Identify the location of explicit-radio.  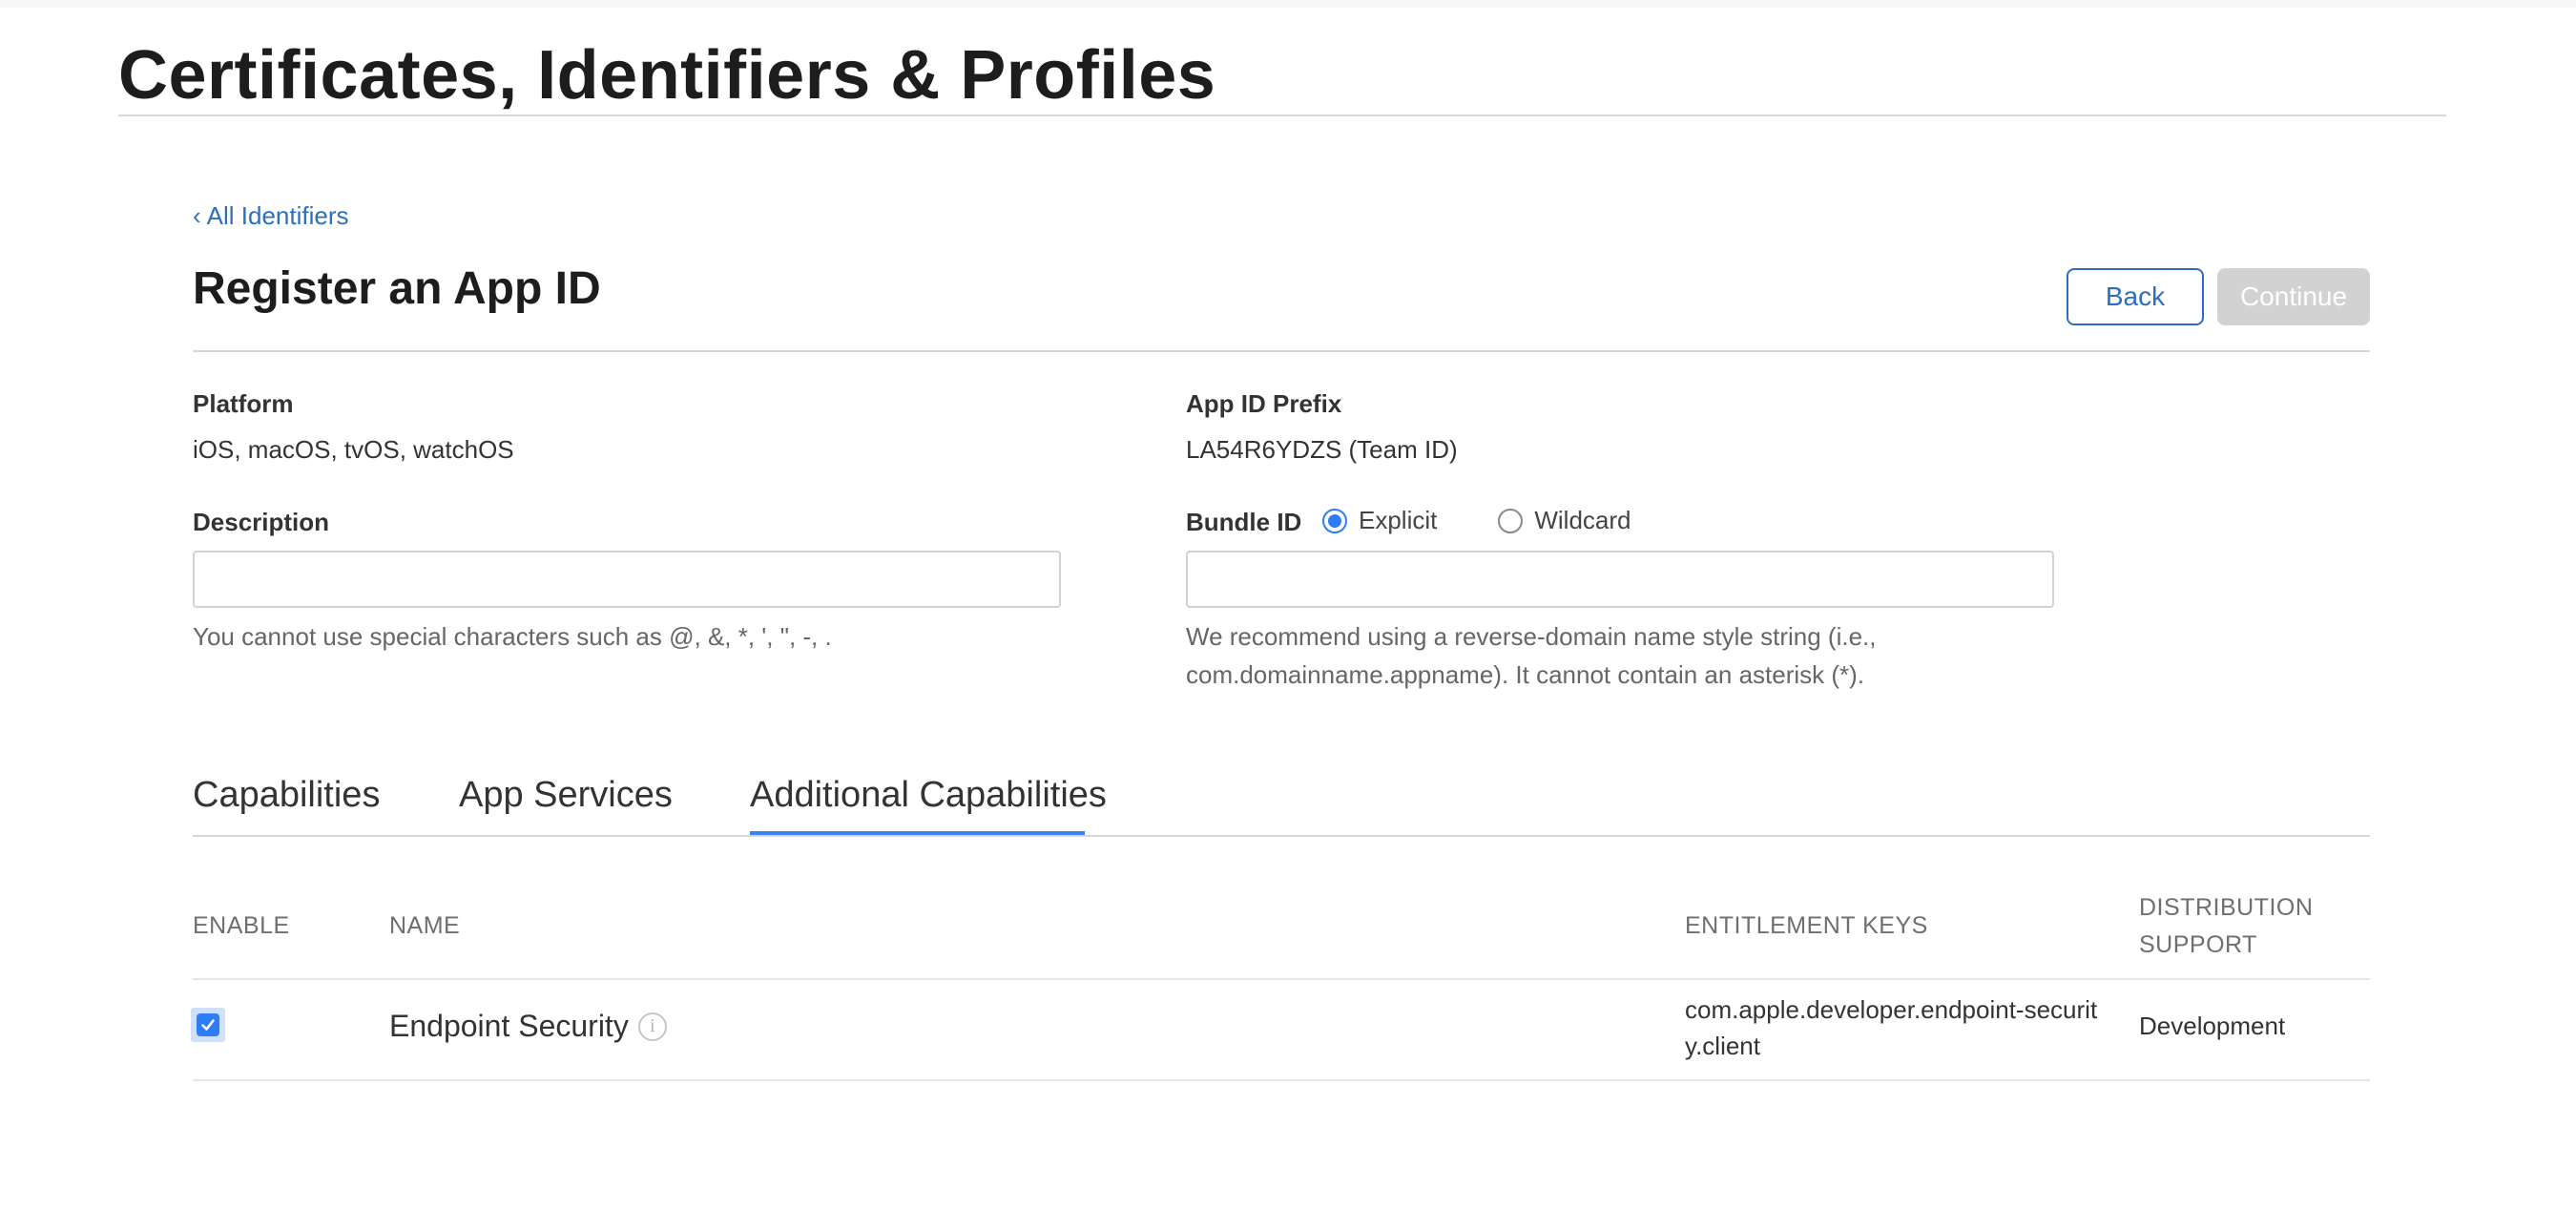
(1334, 520).